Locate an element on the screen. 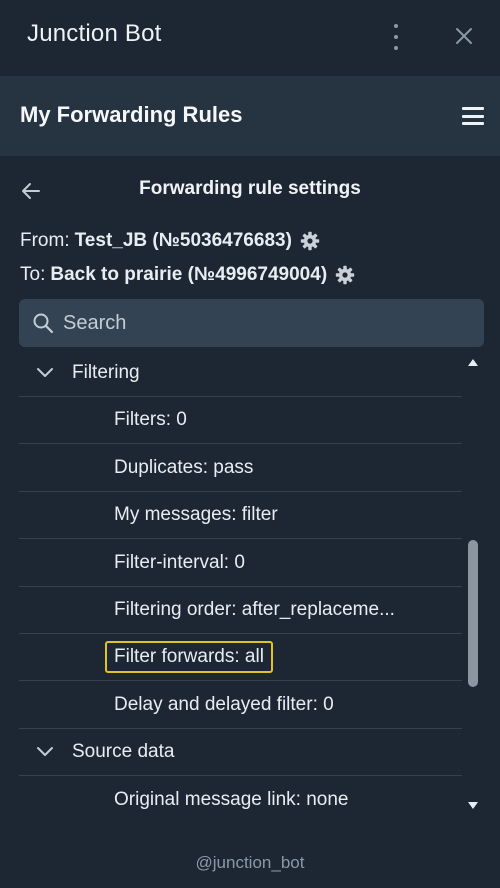 The image size is (500, 888). search-icon is located at coordinates (43, 323).